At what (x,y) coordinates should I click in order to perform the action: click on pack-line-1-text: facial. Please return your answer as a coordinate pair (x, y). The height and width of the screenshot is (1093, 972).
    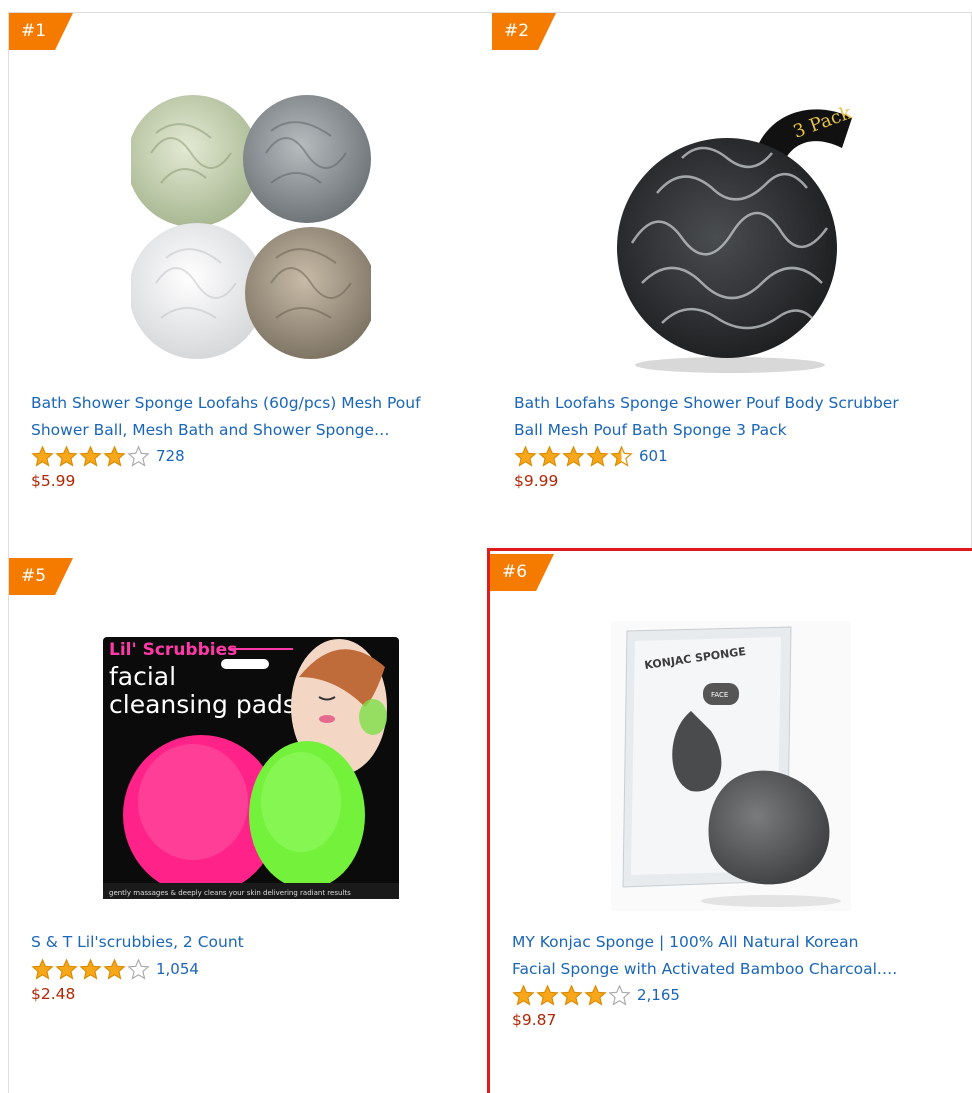
    Looking at the image, I should click on (142, 676).